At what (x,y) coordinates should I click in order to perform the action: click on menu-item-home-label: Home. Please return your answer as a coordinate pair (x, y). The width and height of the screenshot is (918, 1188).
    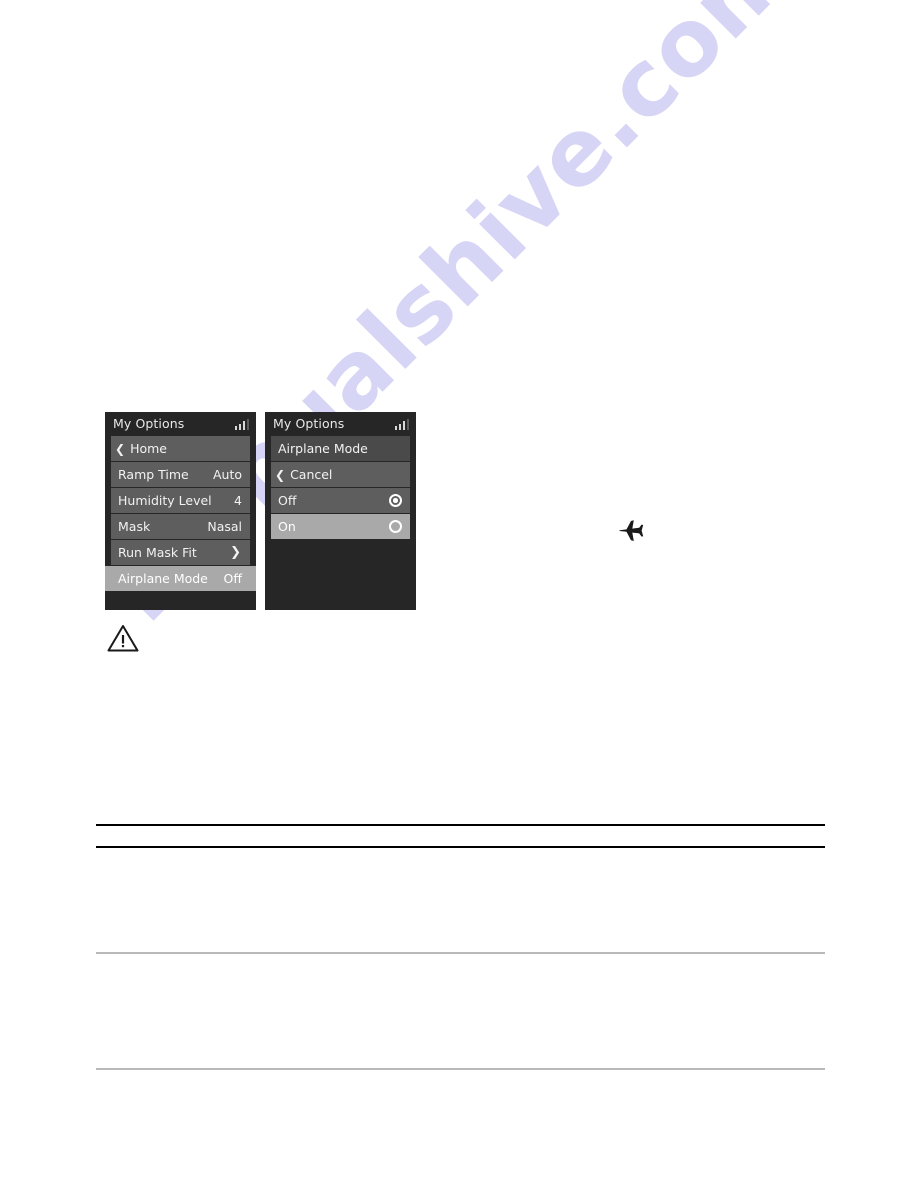
    Looking at the image, I should click on (148, 448).